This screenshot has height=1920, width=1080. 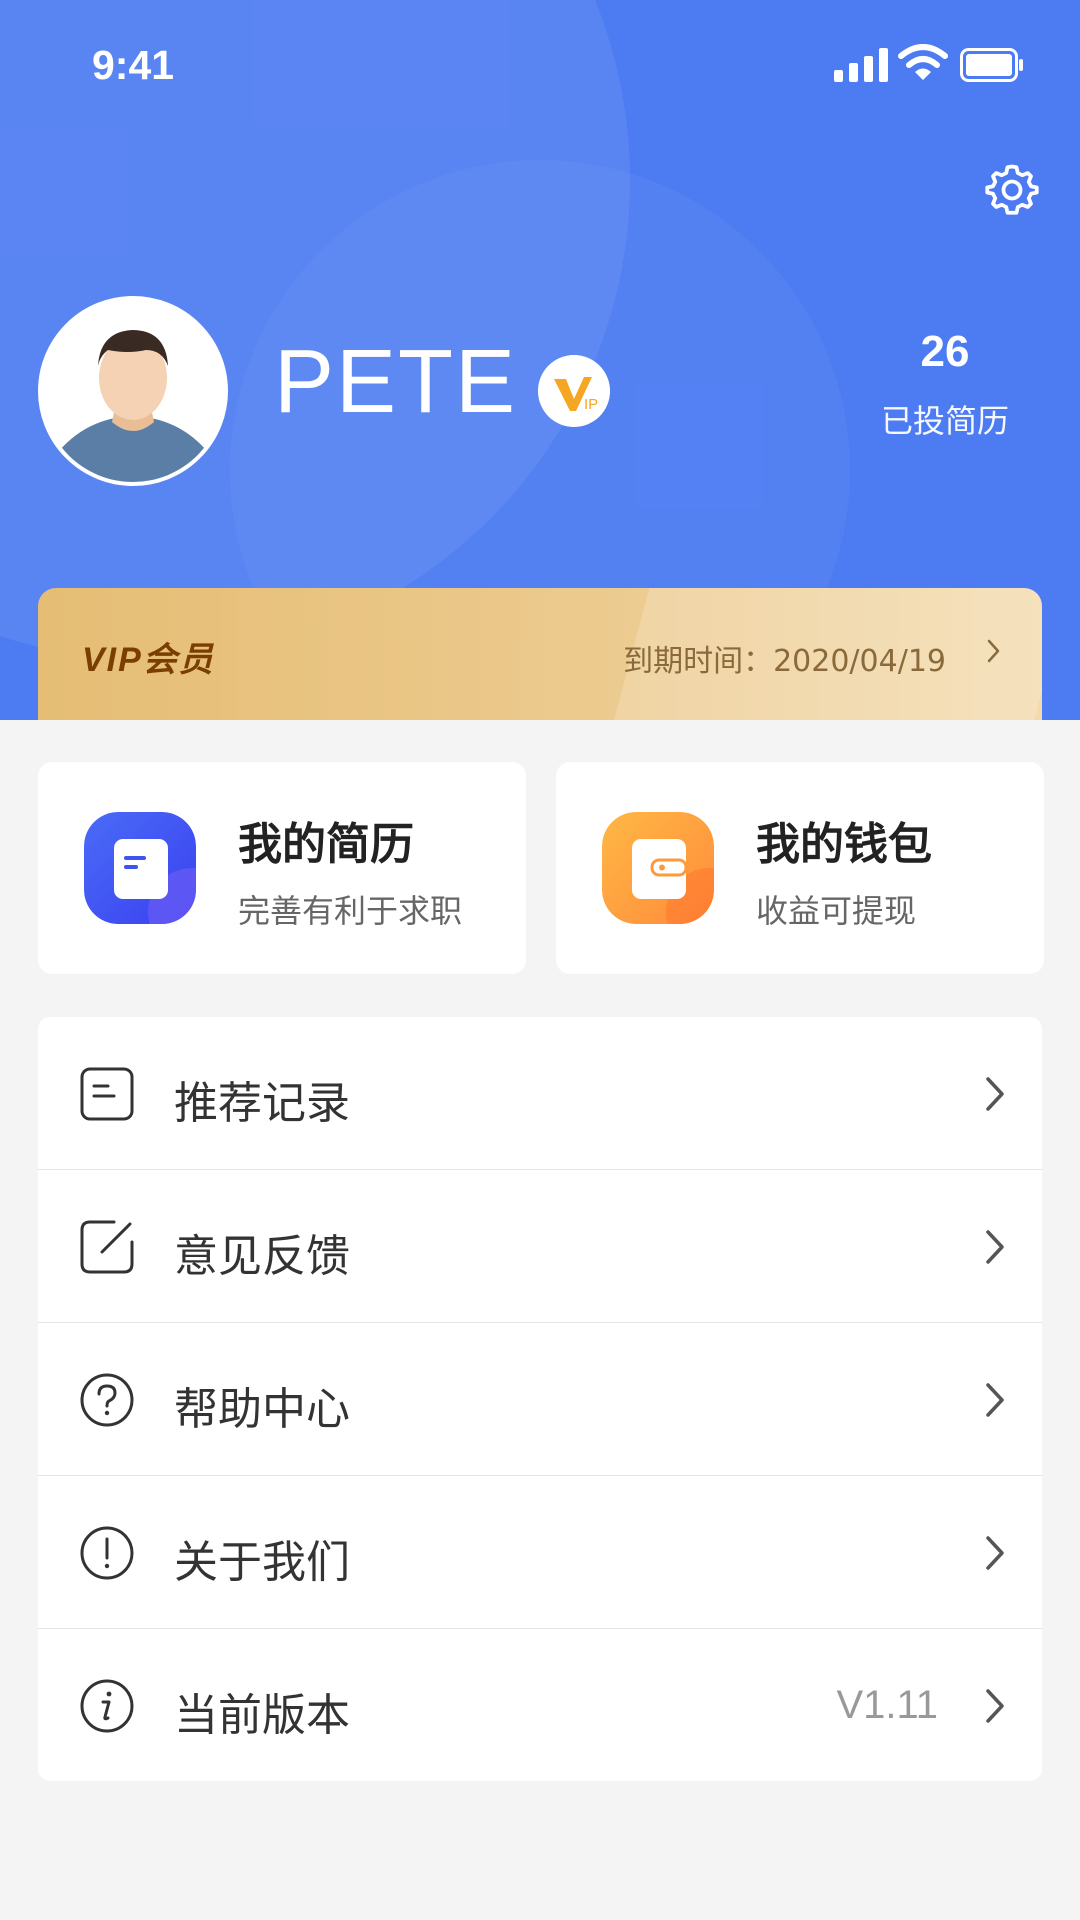 What do you see at coordinates (784, 661) in the screenshot?
I see `vip-expire-date: 到期时间：2020/04/19` at bounding box center [784, 661].